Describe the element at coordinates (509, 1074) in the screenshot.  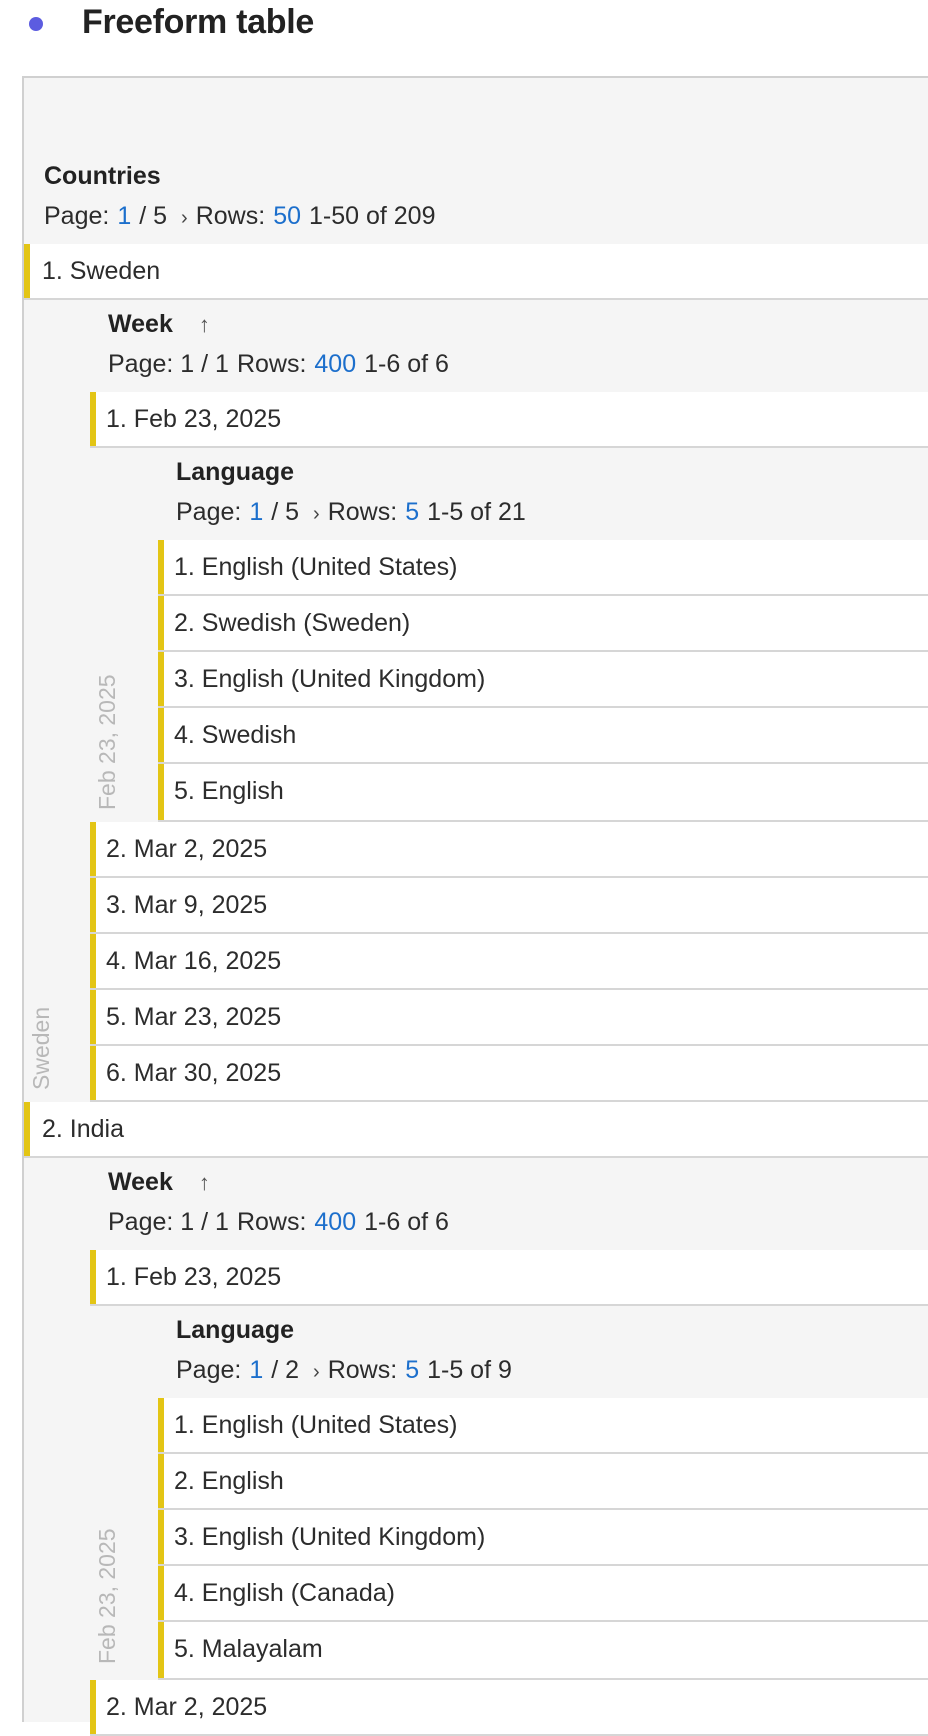
I see `table-row-week: 6. Mar 30, 2025` at that location.